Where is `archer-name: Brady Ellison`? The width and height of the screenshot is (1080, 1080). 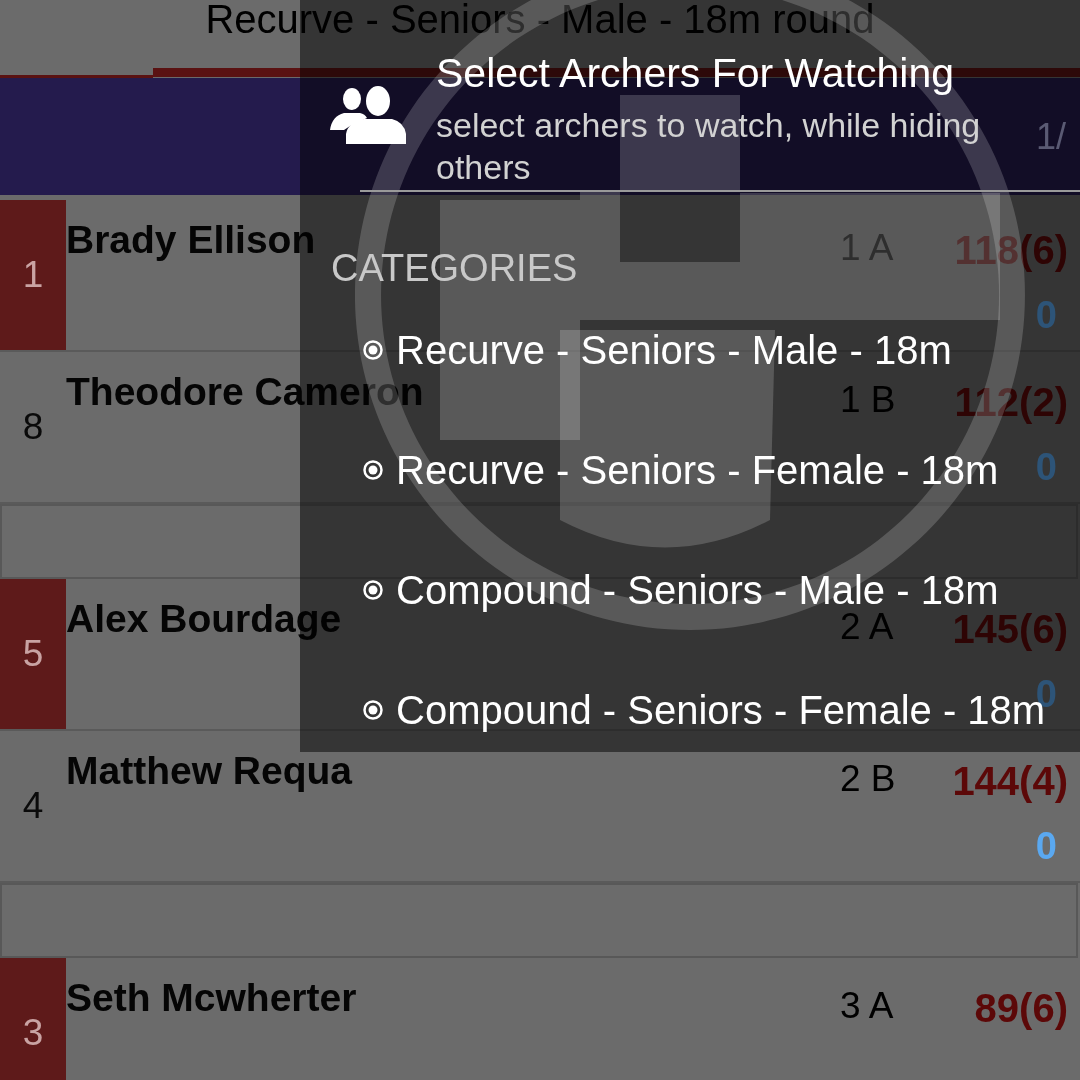
archer-name: Brady Ellison is located at coordinates (191, 240).